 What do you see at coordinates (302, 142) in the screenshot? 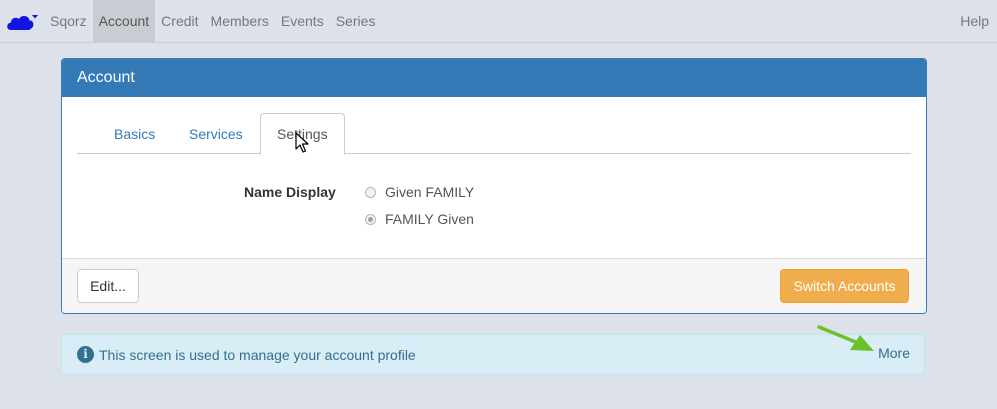
I see `mouse-cursor-icon` at bounding box center [302, 142].